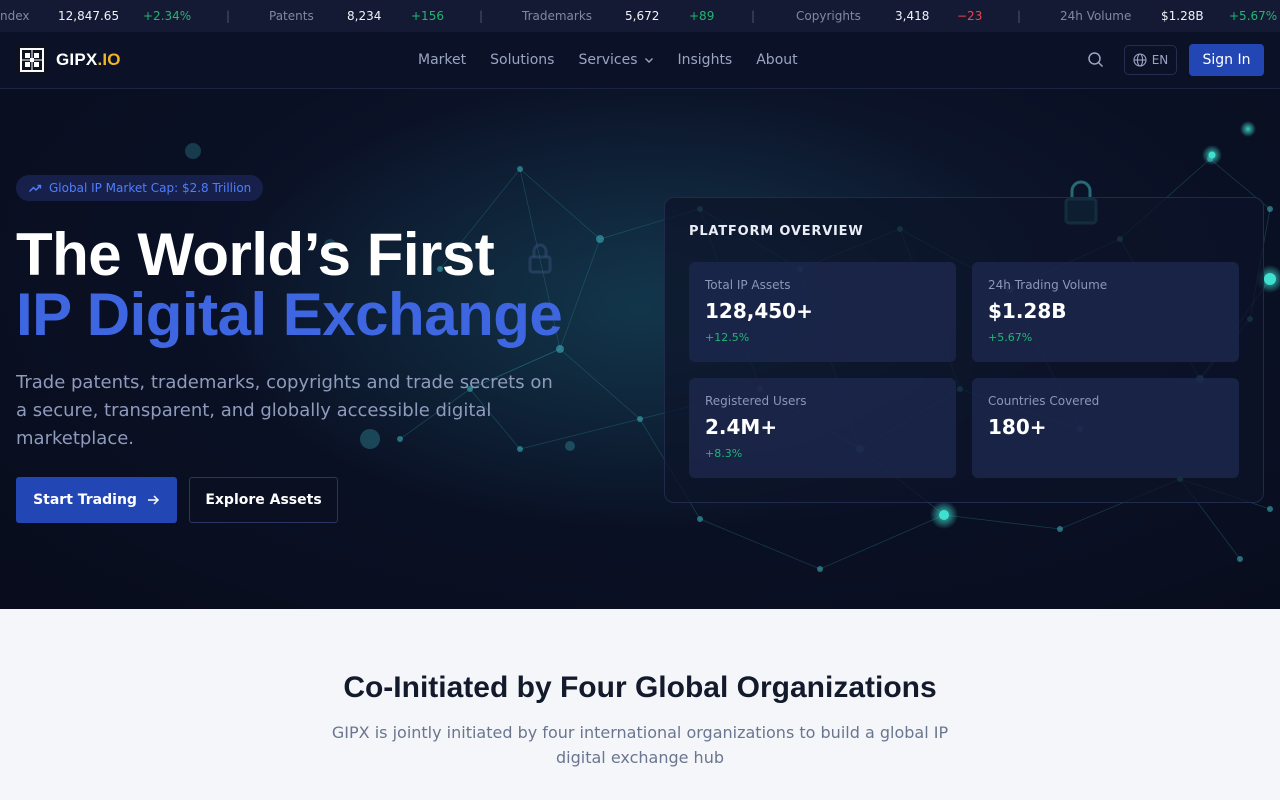 This screenshot has width=1280, height=800. Describe the element at coordinates (724, 453) in the screenshot. I see `stat-change: +8.3%` at that location.